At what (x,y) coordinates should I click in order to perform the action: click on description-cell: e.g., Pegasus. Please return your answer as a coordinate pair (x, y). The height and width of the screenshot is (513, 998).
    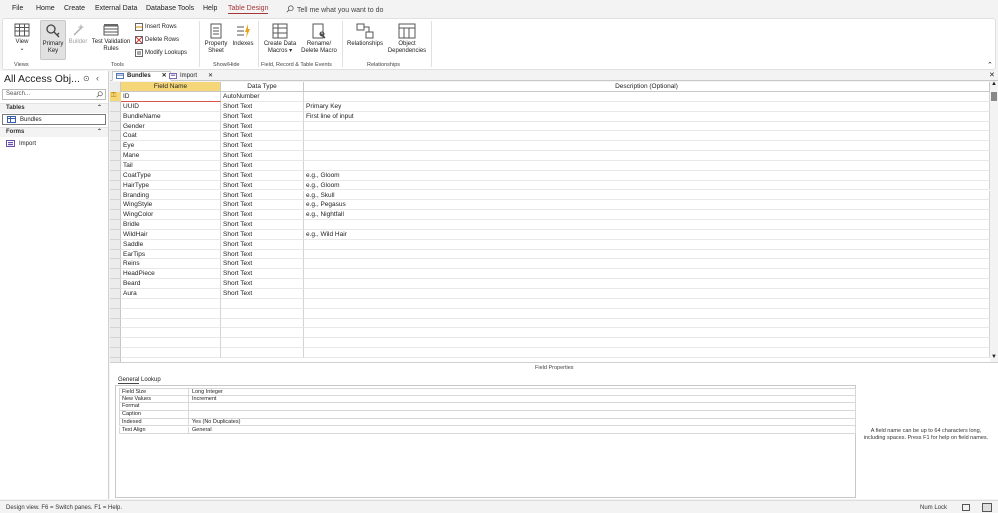
    Looking at the image, I should click on (647, 205).